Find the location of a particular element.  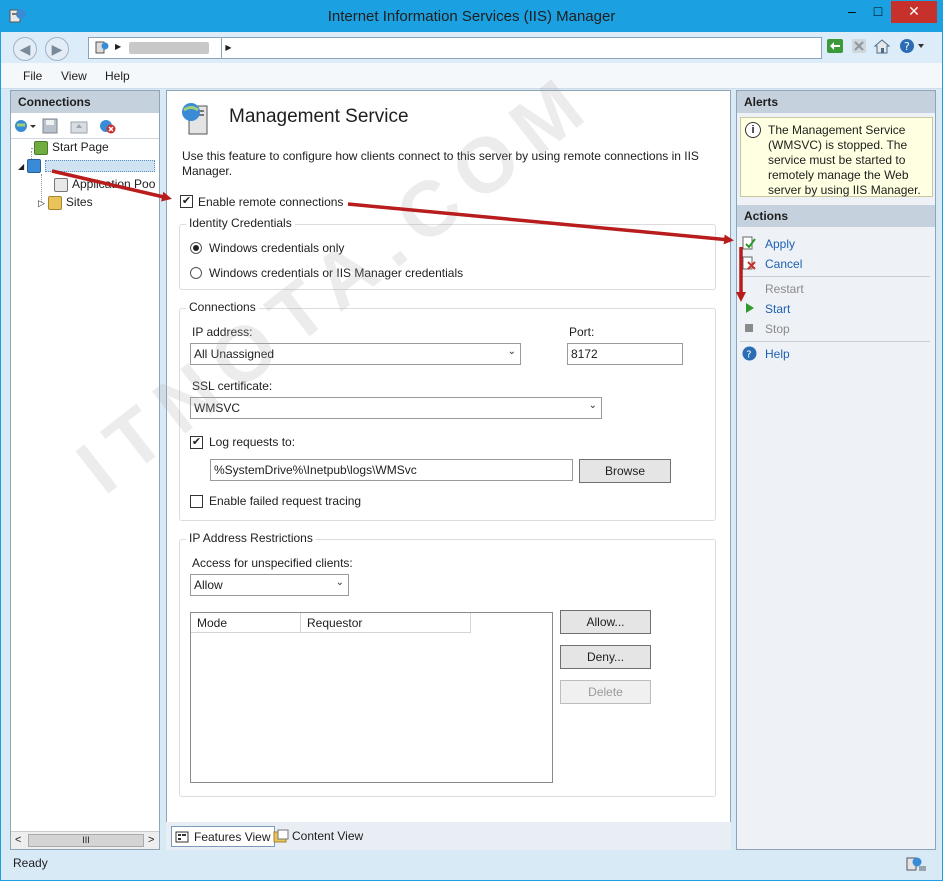

windows-or-iis-credentials-radio is located at coordinates (196, 273).